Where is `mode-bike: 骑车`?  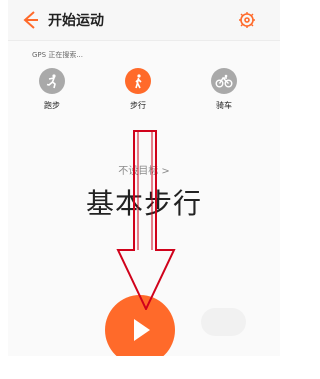 mode-bike: 骑车 is located at coordinates (224, 89).